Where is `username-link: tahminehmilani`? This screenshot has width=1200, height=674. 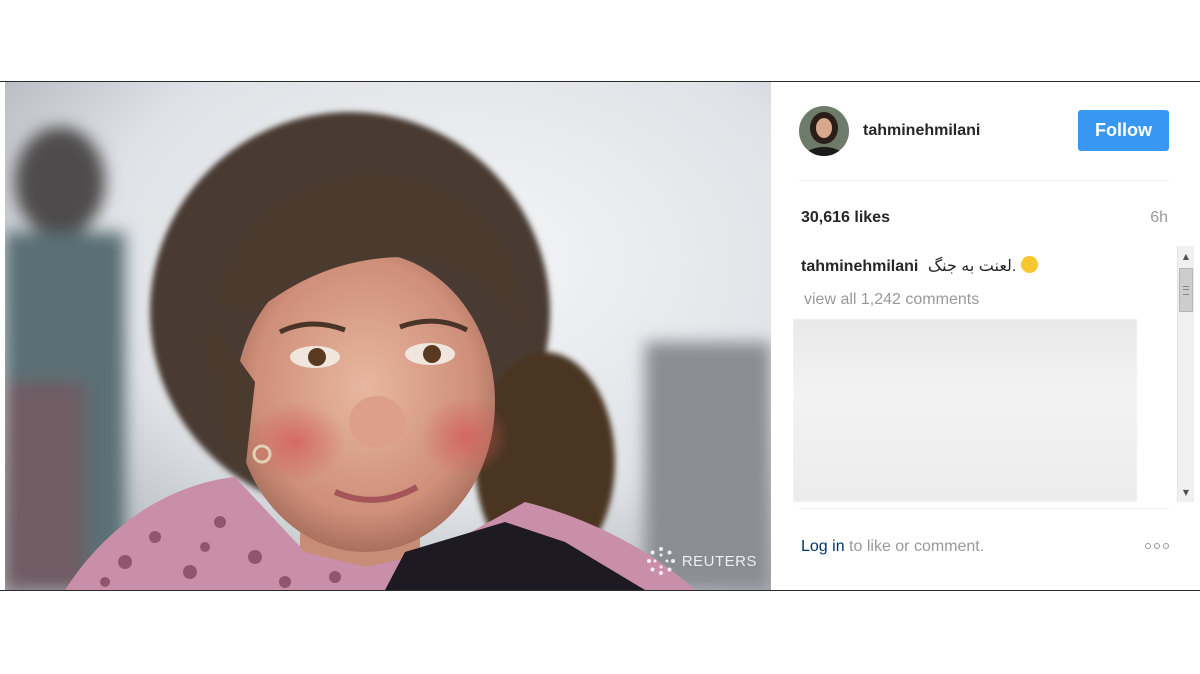 username-link: tahminehmilani is located at coordinates (921, 131).